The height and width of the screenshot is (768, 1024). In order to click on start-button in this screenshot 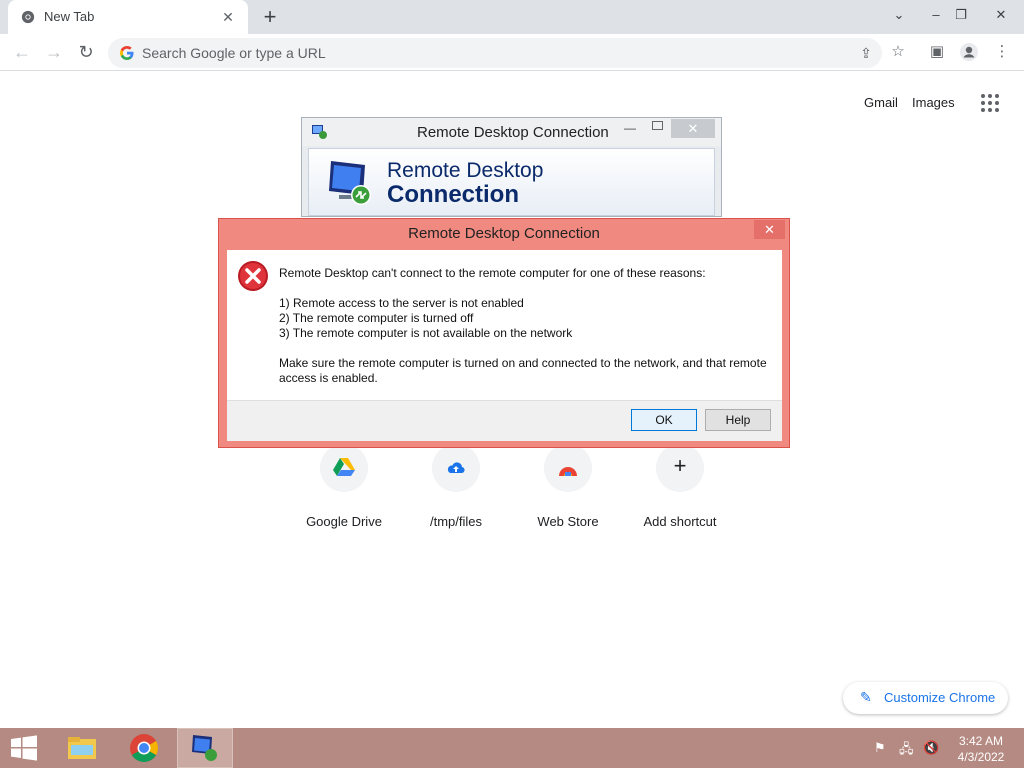, I will do `click(24, 748)`.